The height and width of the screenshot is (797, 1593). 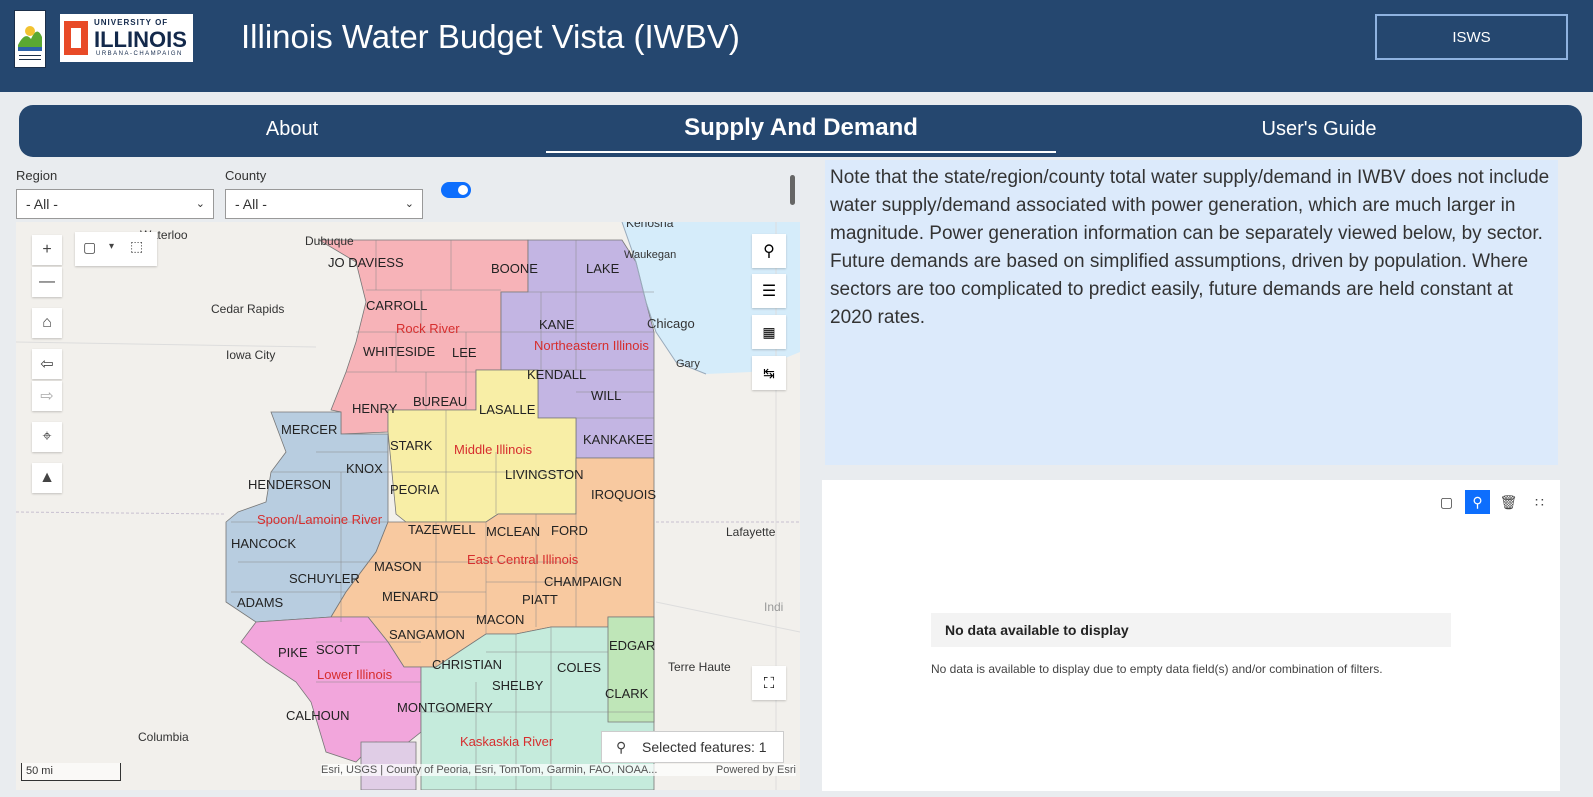 I want to click on compass-button: ▲, so click(x=47, y=478).